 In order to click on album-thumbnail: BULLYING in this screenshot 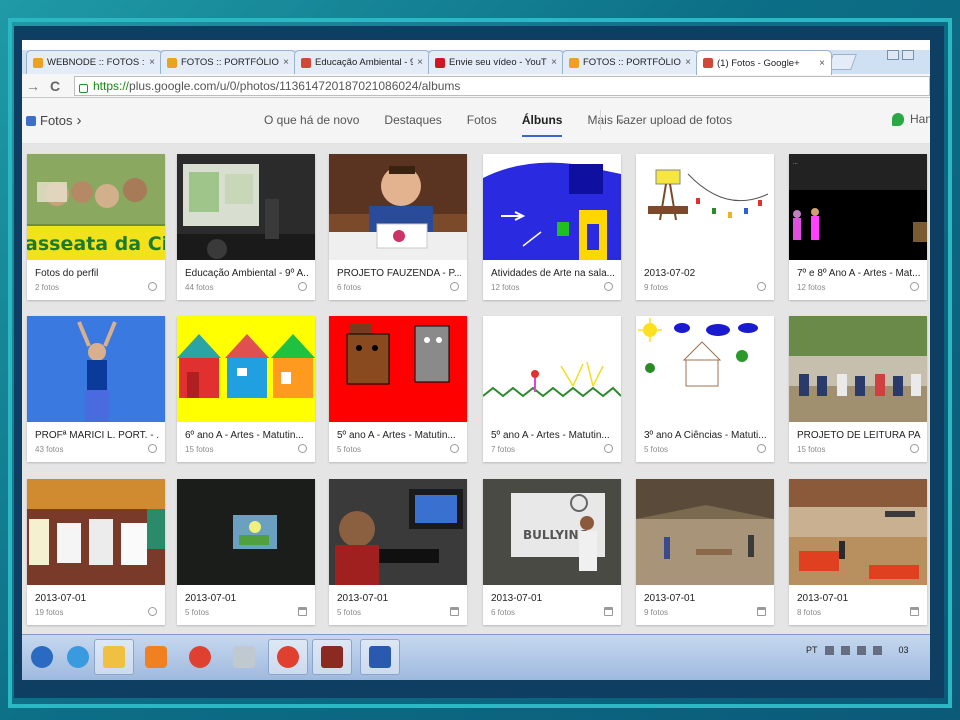, I will do `click(552, 532)`.